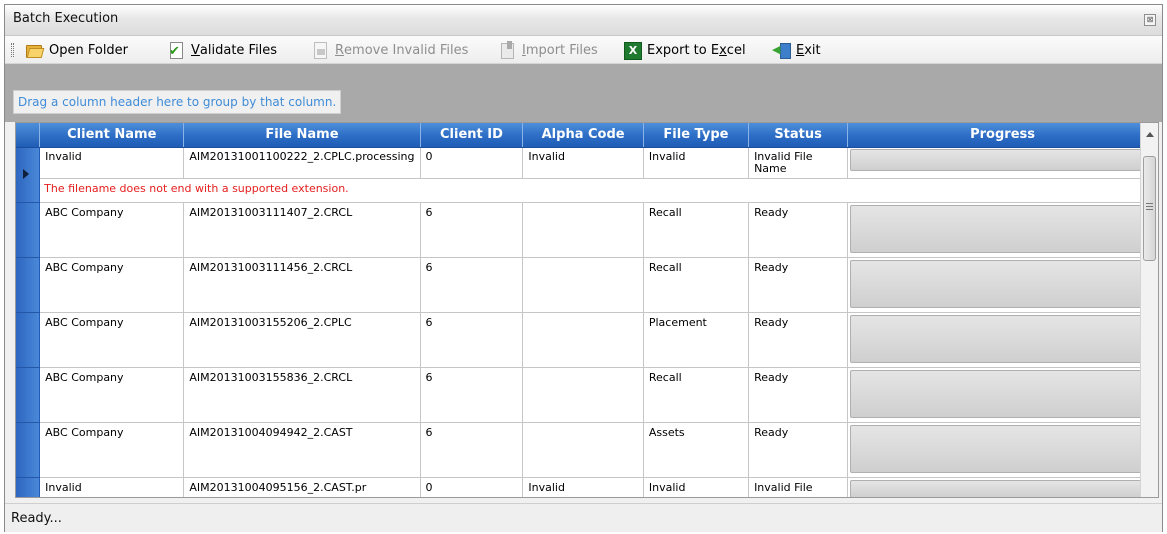 Image resolution: width=1167 pixels, height=534 pixels. What do you see at coordinates (12, 50) in the screenshot?
I see `toolbar-grip` at bounding box center [12, 50].